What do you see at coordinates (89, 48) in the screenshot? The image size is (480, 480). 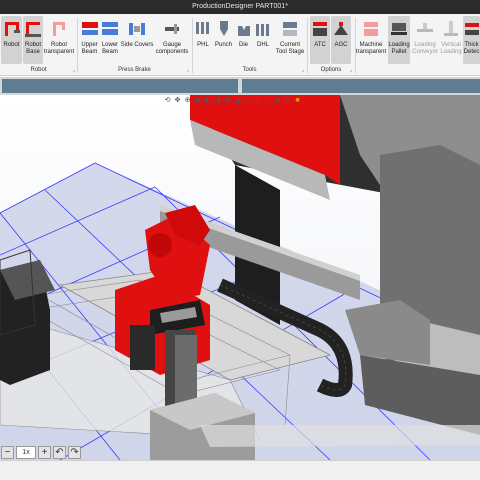 I see `upper-beam-label: Upper Beam` at bounding box center [89, 48].